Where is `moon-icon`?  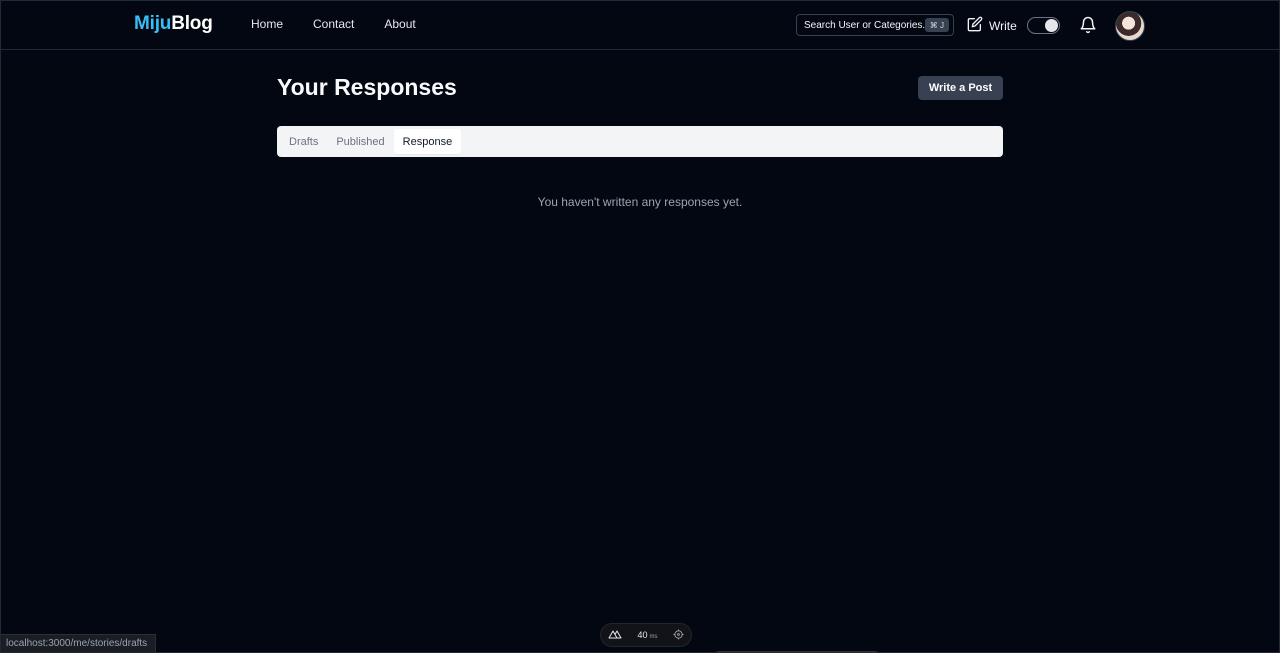
moon-icon is located at coordinates (1051, 25).